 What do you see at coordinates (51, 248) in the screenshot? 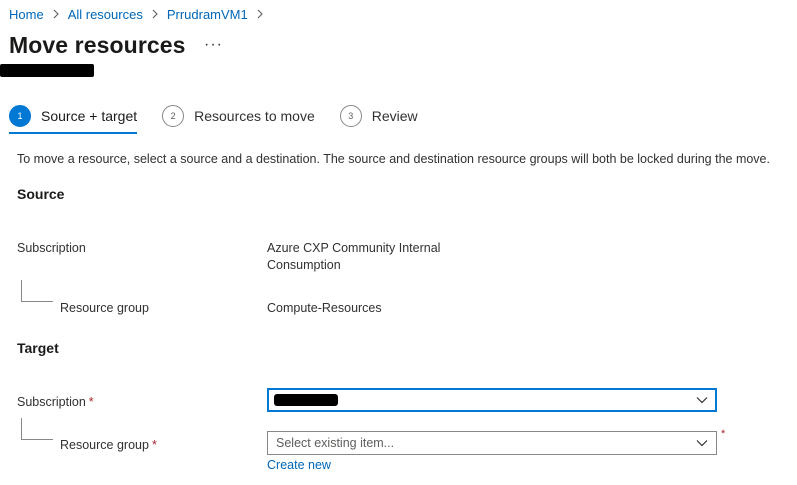
I see `source-subscription-label: Subscription` at bounding box center [51, 248].